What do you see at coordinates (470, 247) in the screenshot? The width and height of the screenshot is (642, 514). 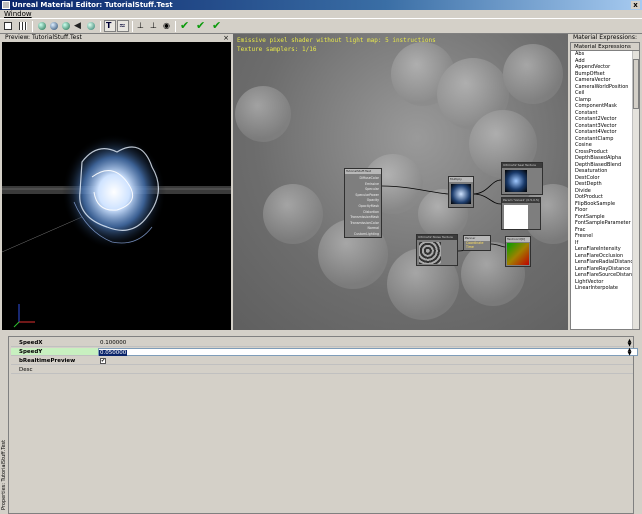 I see `panner-time: Time` at bounding box center [470, 247].